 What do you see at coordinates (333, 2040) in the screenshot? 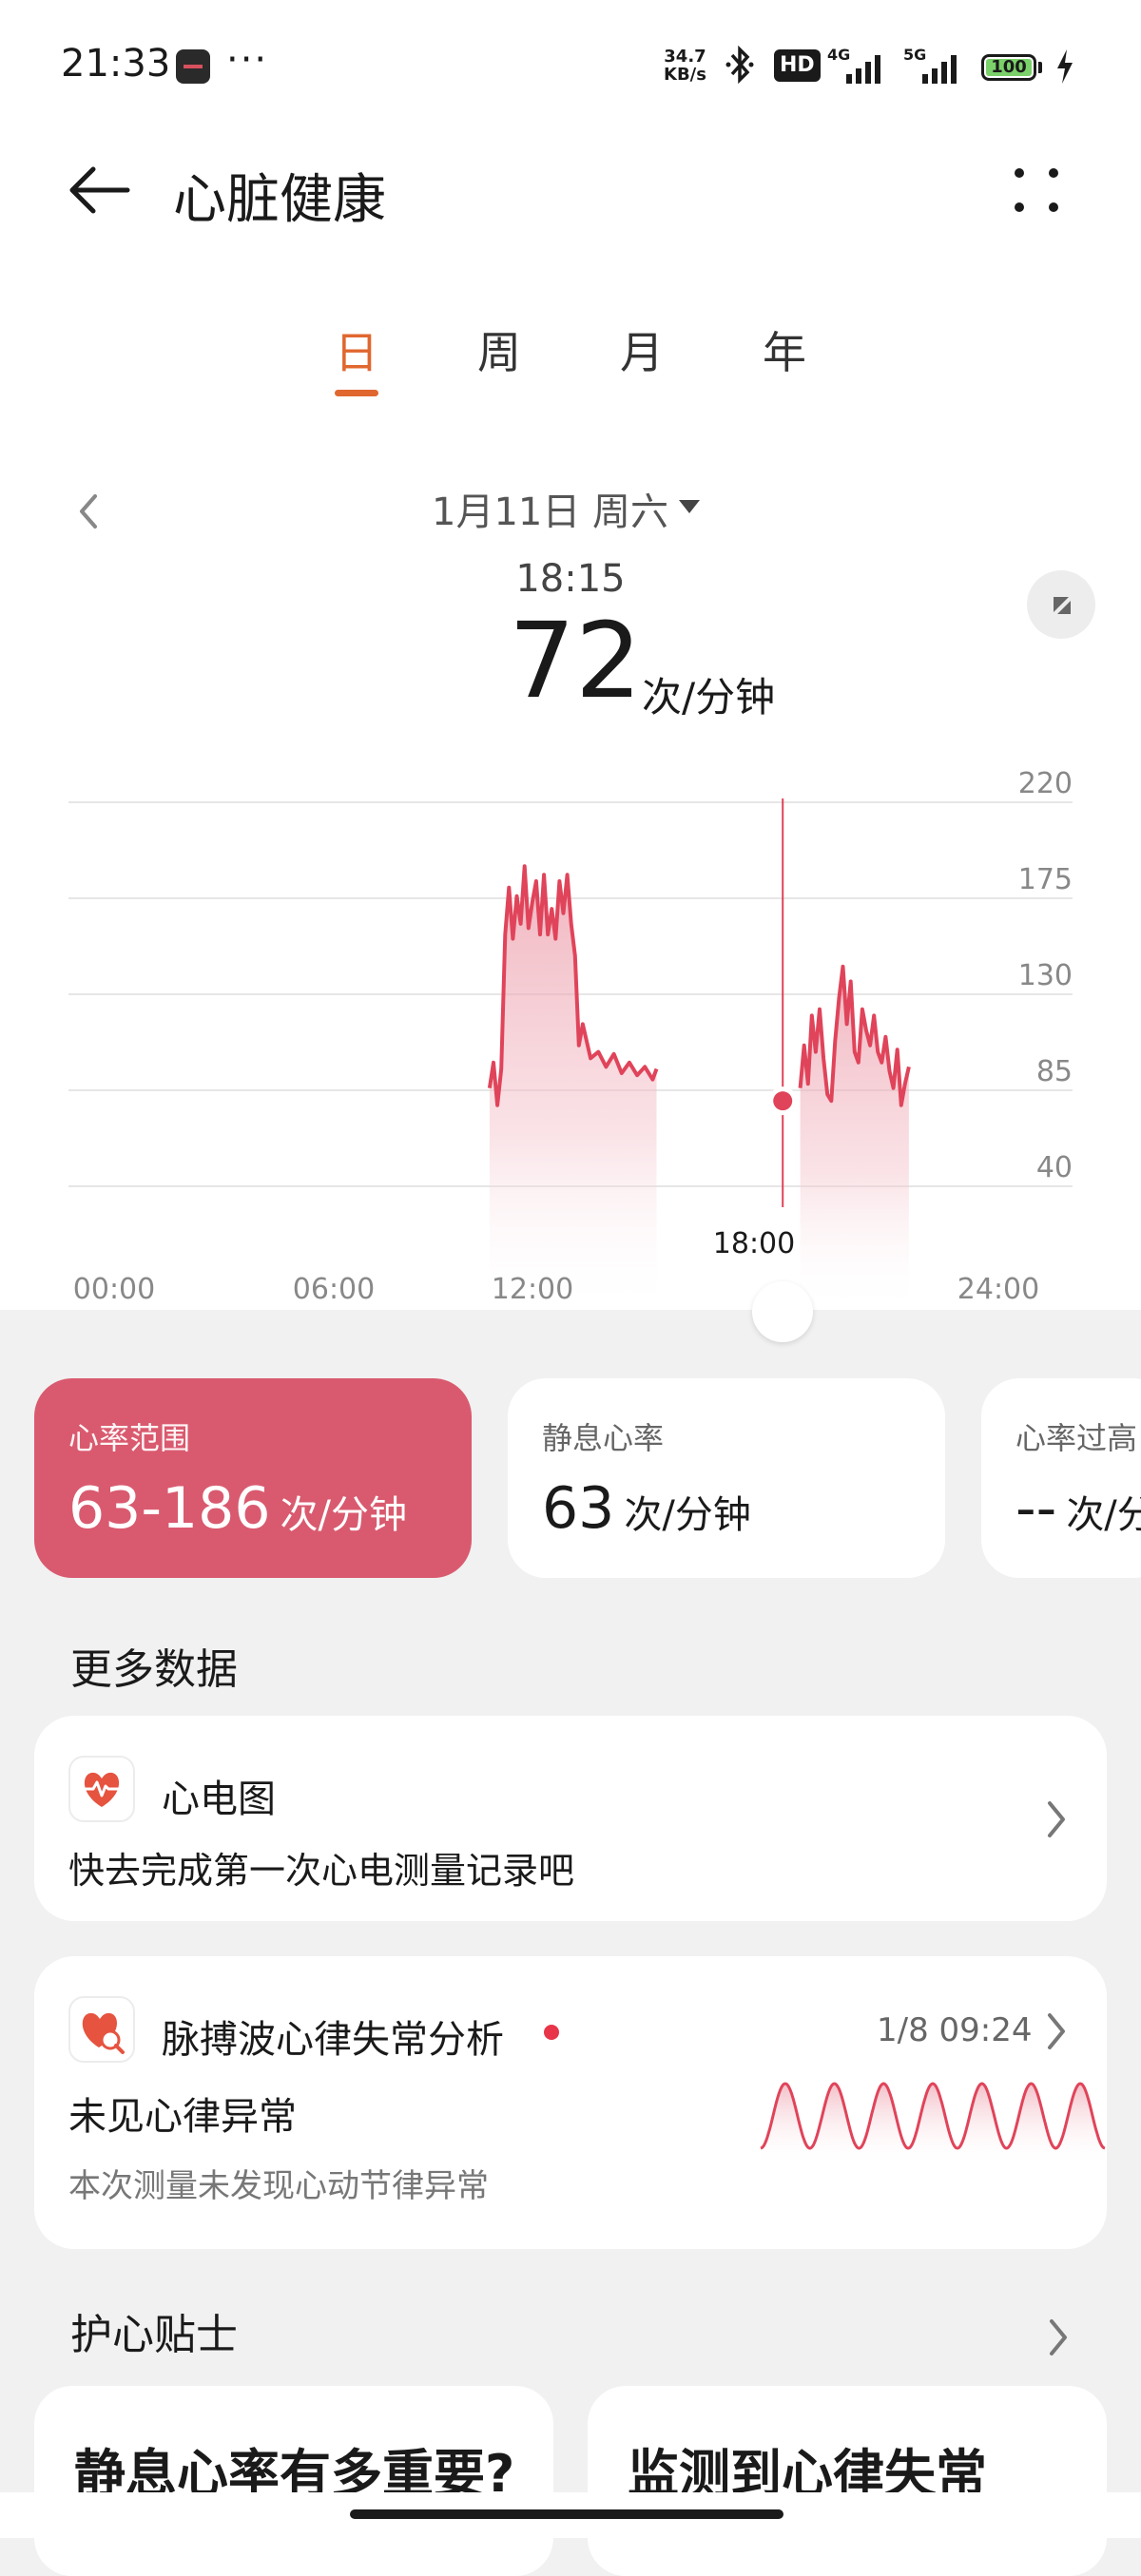
I see `pulse-title: 脉搏波心律失常分析` at bounding box center [333, 2040].